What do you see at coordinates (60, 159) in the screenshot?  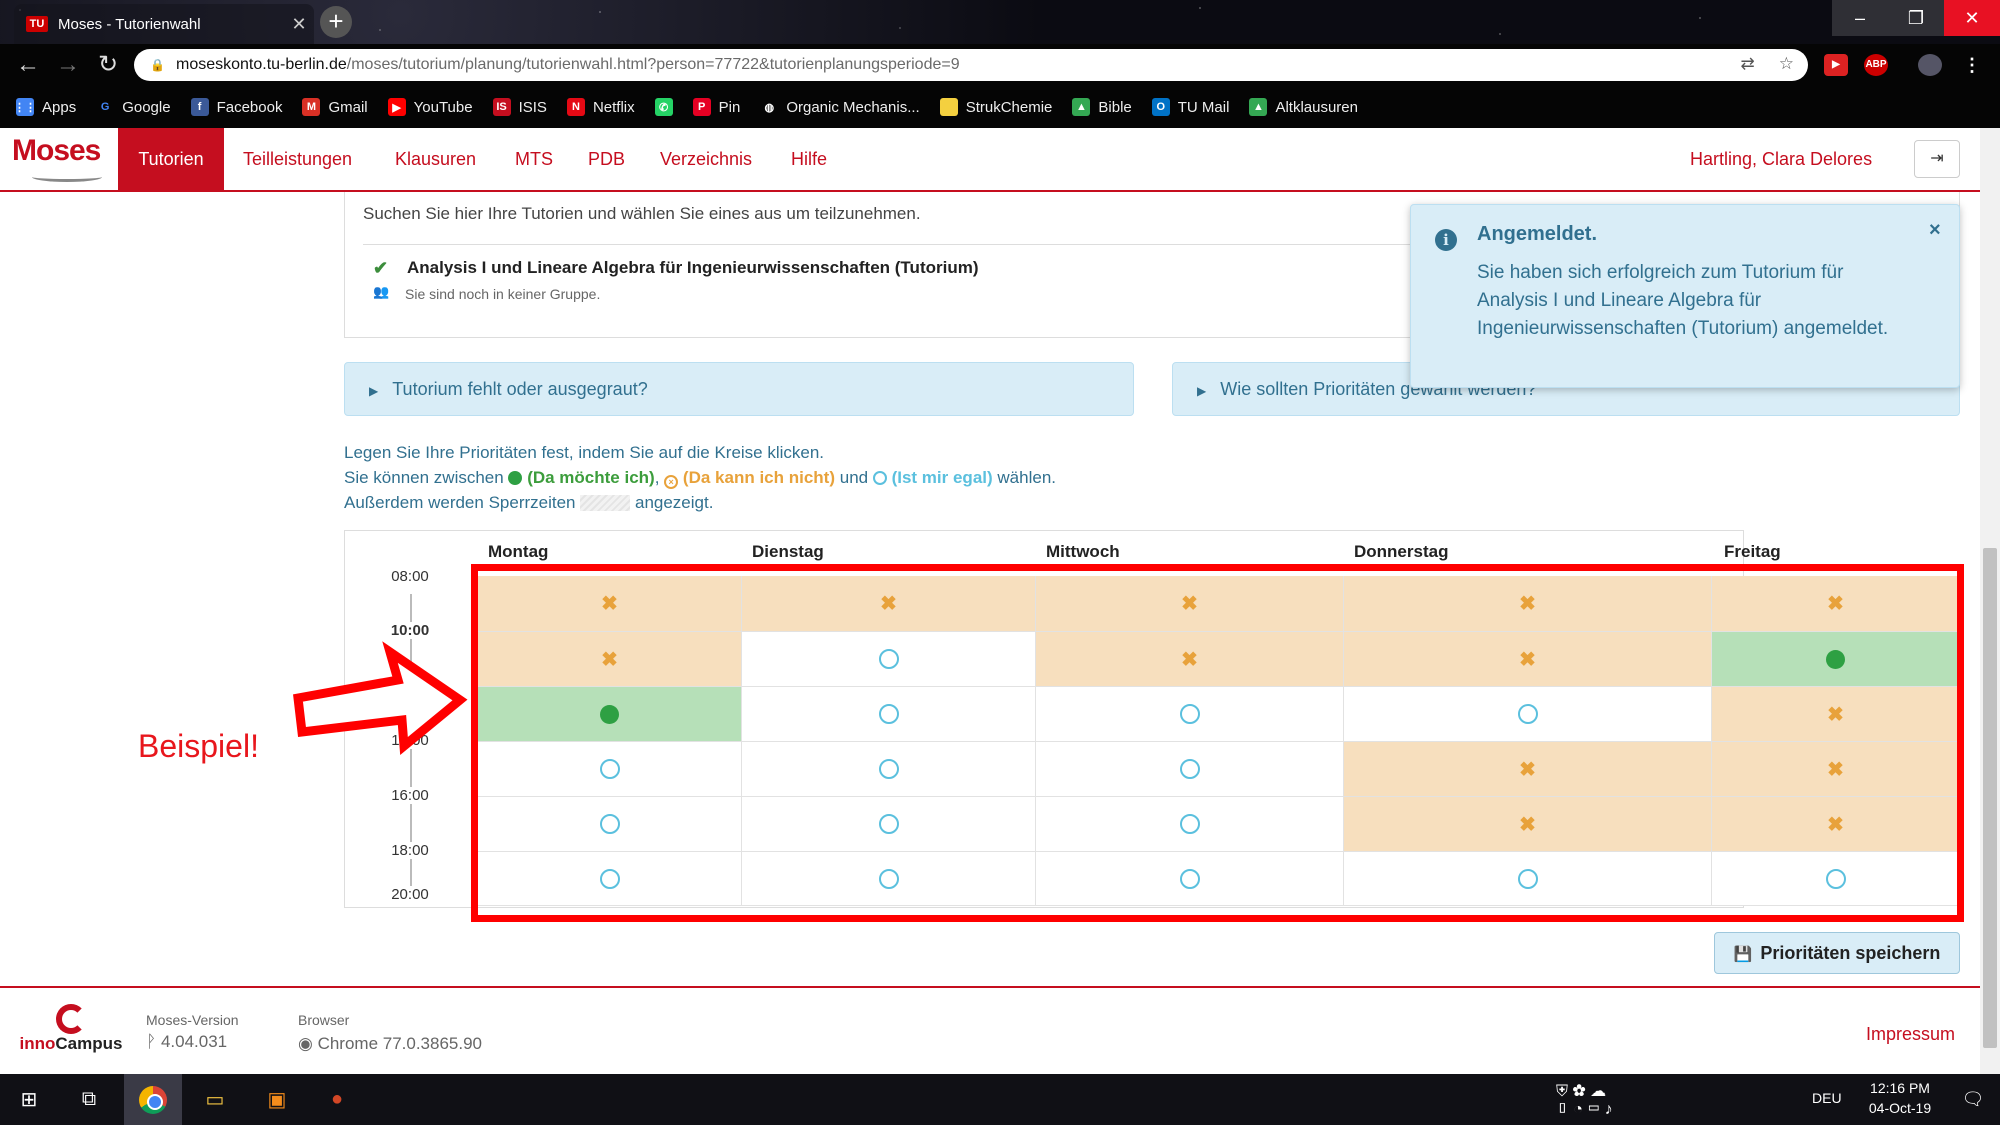 I see `moses-logo: Moses` at bounding box center [60, 159].